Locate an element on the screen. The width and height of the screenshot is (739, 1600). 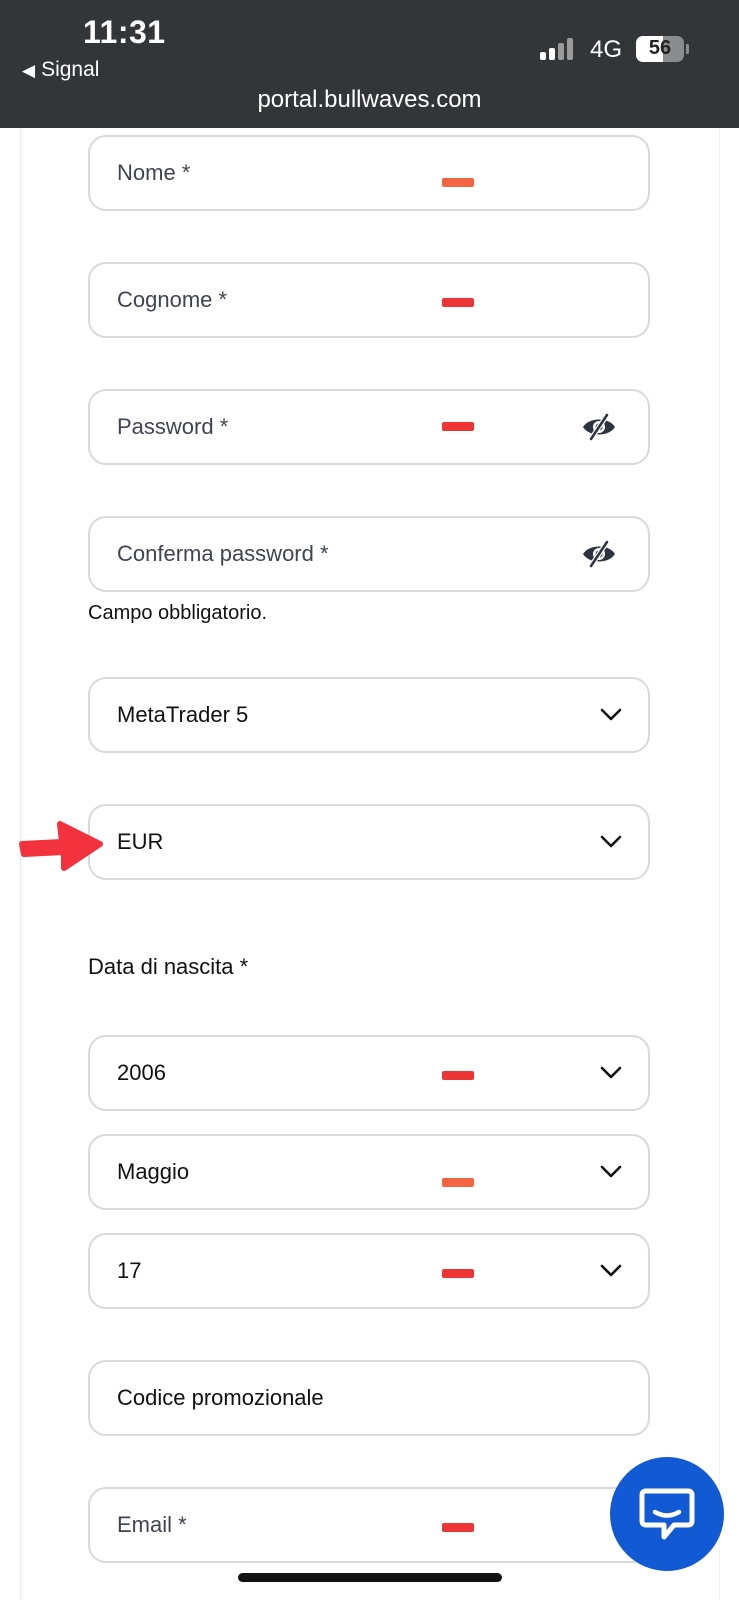
last-name-label: Cognome * is located at coordinates (172, 299).